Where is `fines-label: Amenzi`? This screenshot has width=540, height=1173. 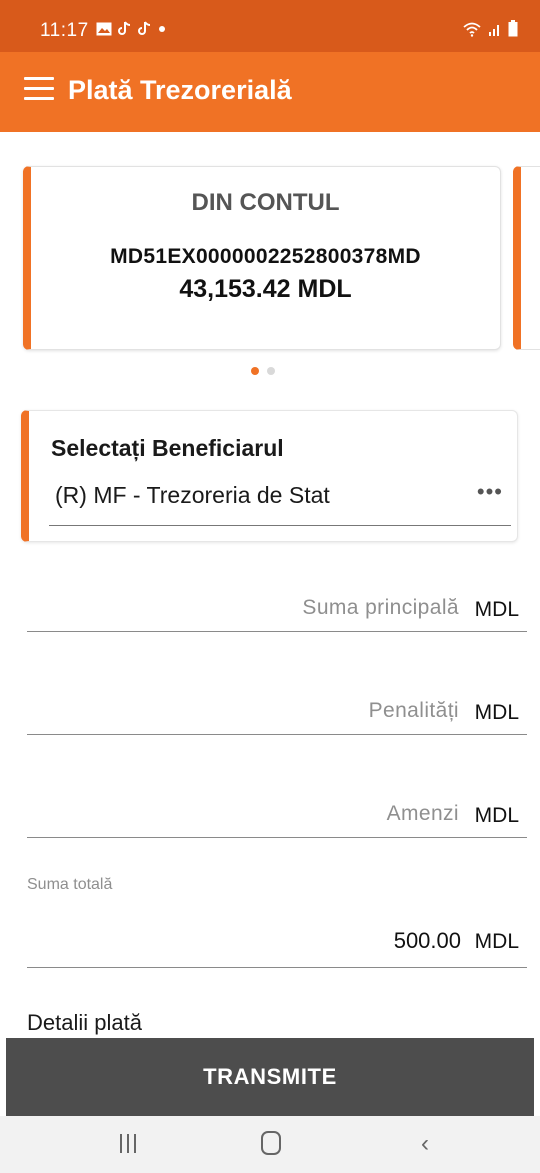
fines-label: Amenzi is located at coordinates (422, 813).